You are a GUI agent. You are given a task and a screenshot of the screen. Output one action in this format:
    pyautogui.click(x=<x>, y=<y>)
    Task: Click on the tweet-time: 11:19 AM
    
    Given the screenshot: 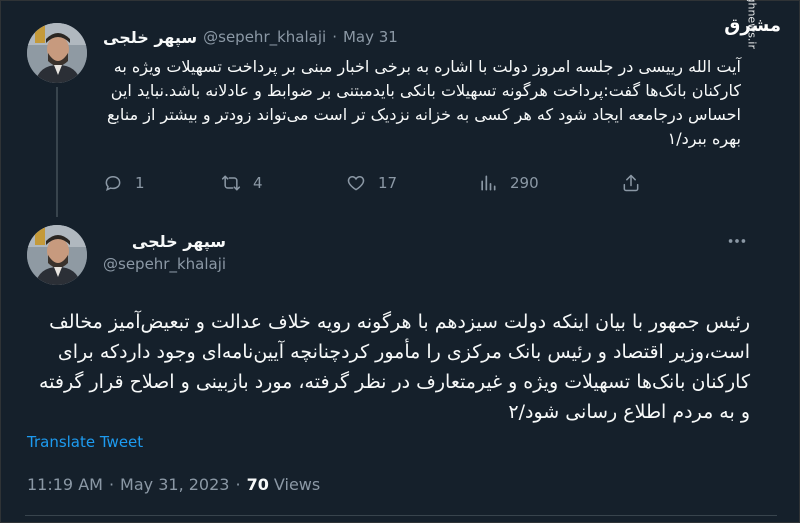 What is the action you would take?
    pyautogui.click(x=65, y=484)
    